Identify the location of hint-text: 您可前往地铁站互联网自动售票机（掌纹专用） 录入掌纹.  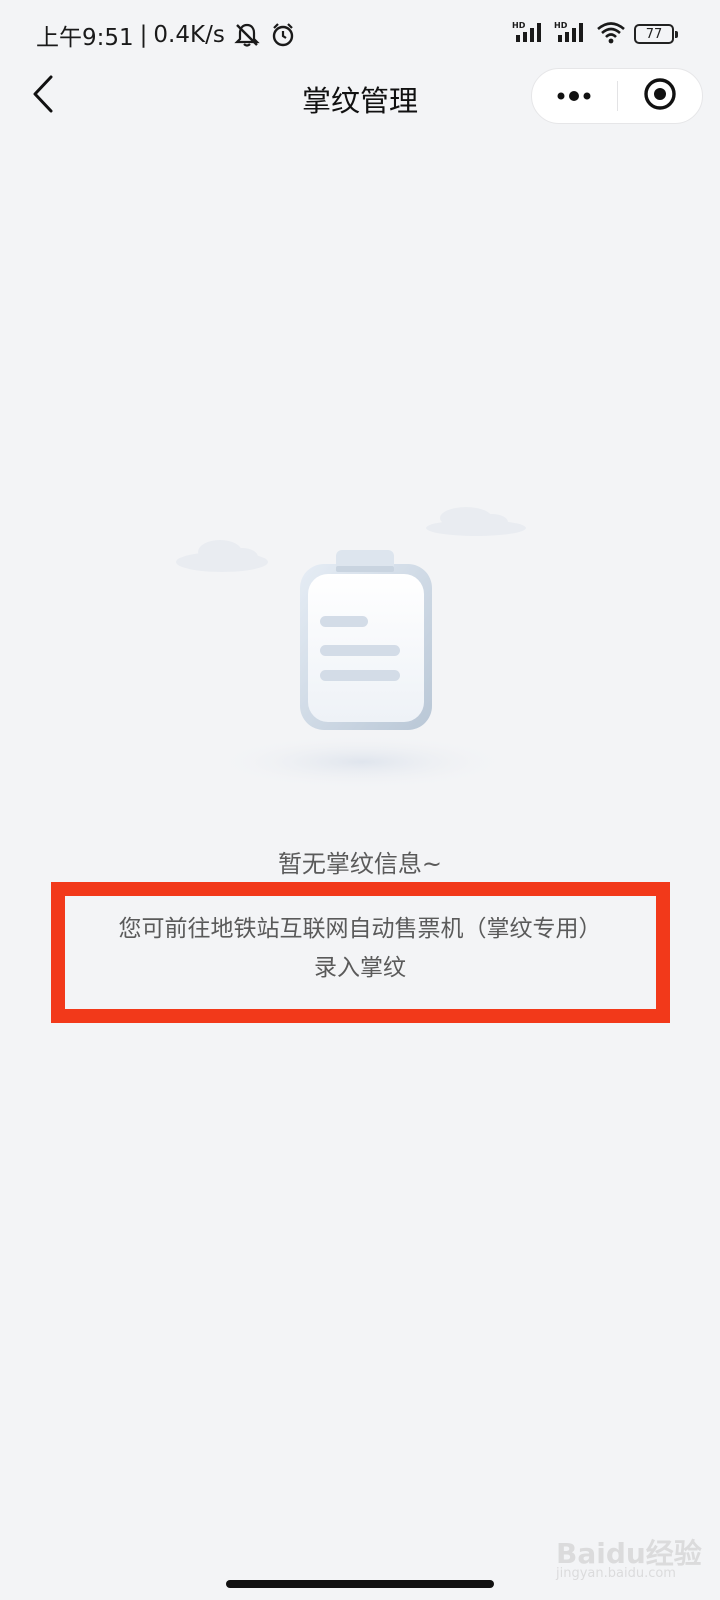
(360, 949).